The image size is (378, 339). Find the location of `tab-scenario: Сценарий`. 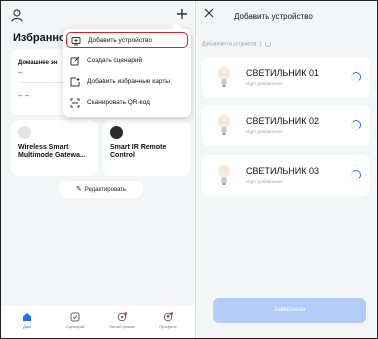

tab-scenario: Сценарий is located at coordinates (75, 319).